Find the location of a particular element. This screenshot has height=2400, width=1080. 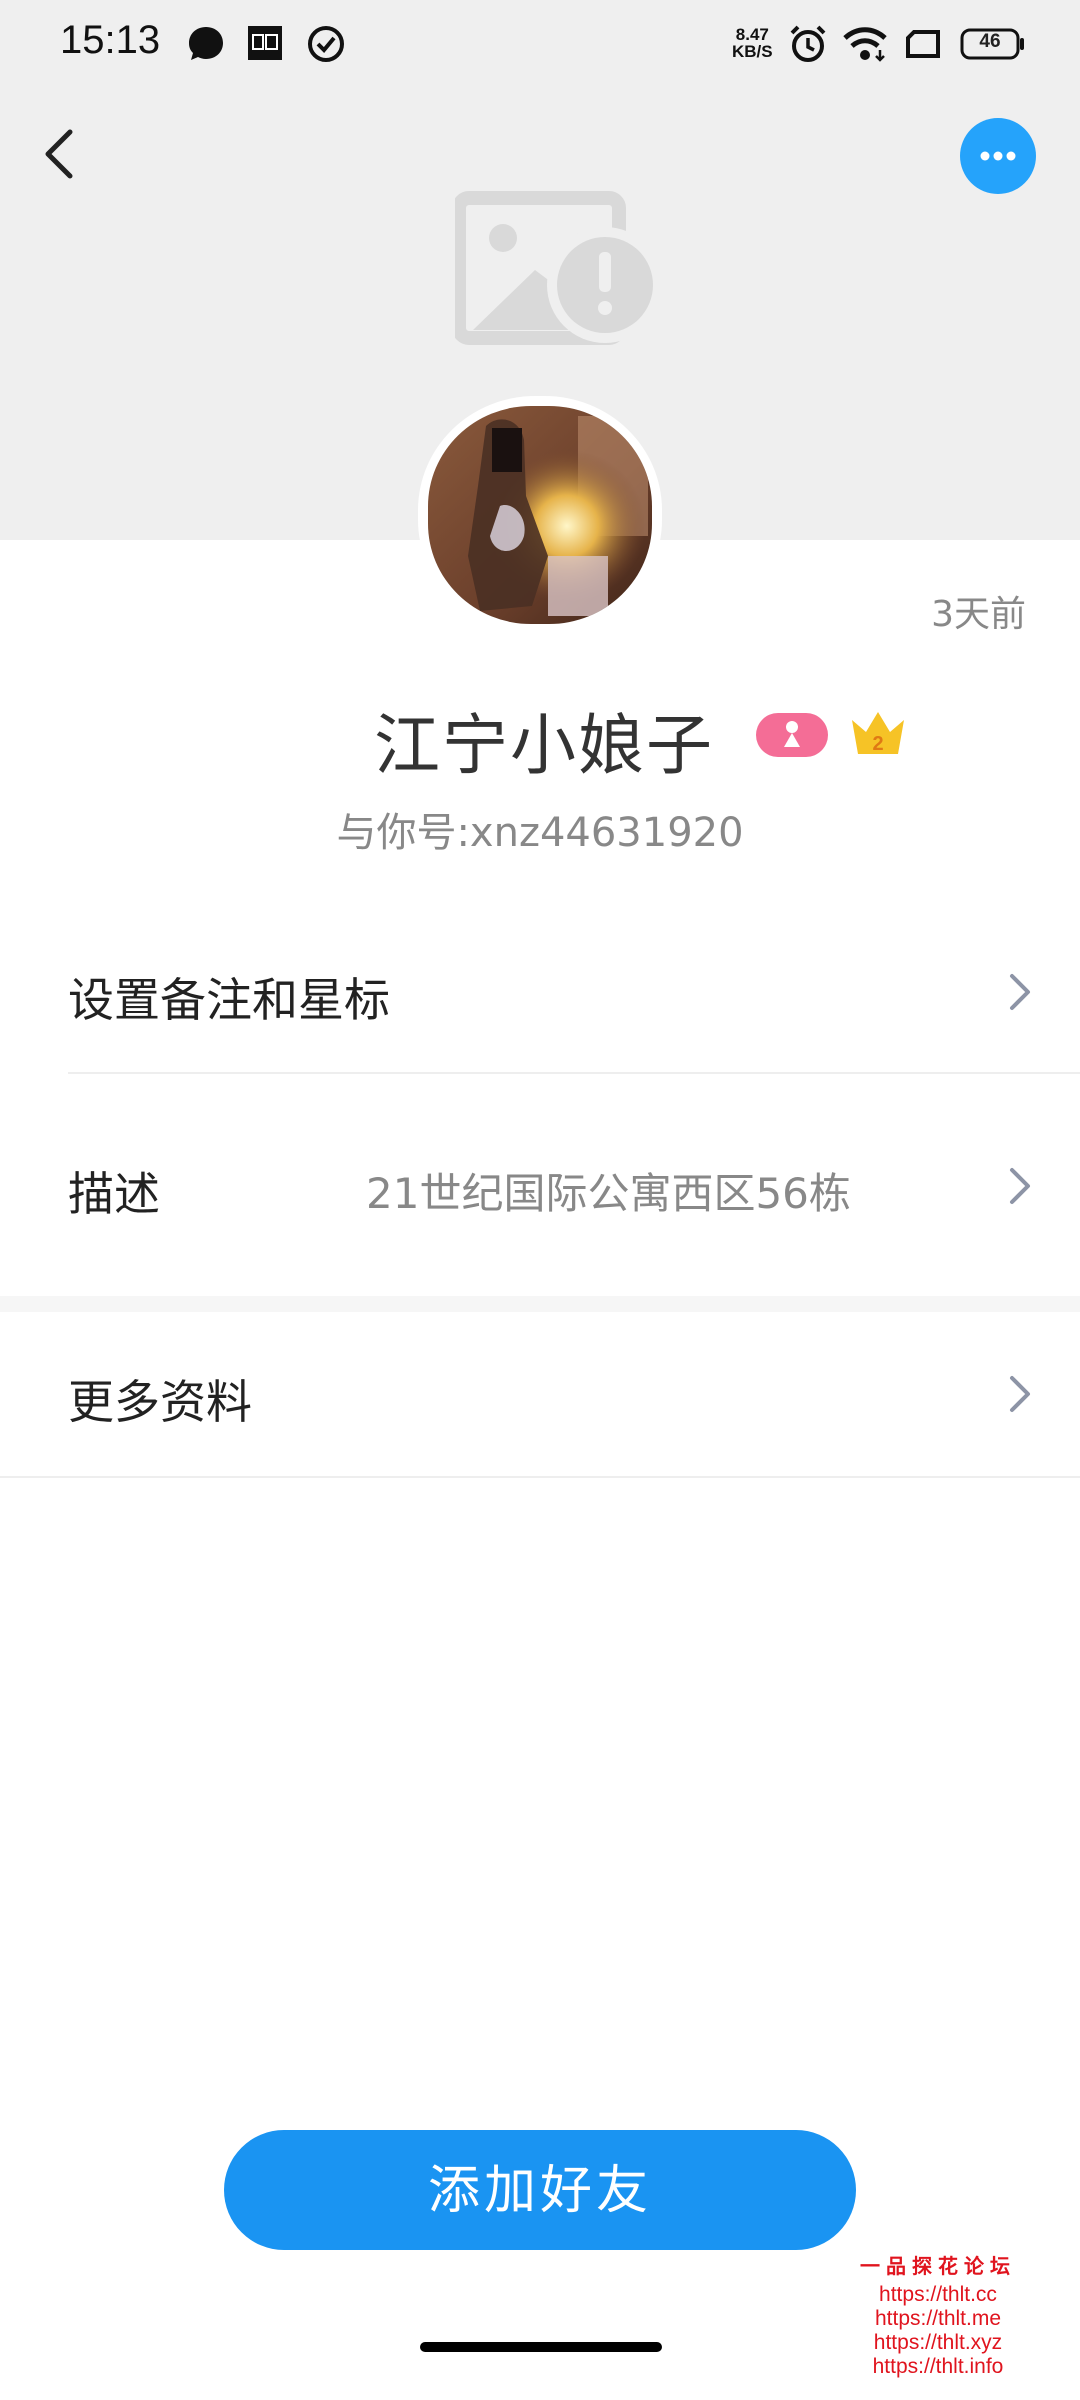

more-dots-icon is located at coordinates (998, 156).